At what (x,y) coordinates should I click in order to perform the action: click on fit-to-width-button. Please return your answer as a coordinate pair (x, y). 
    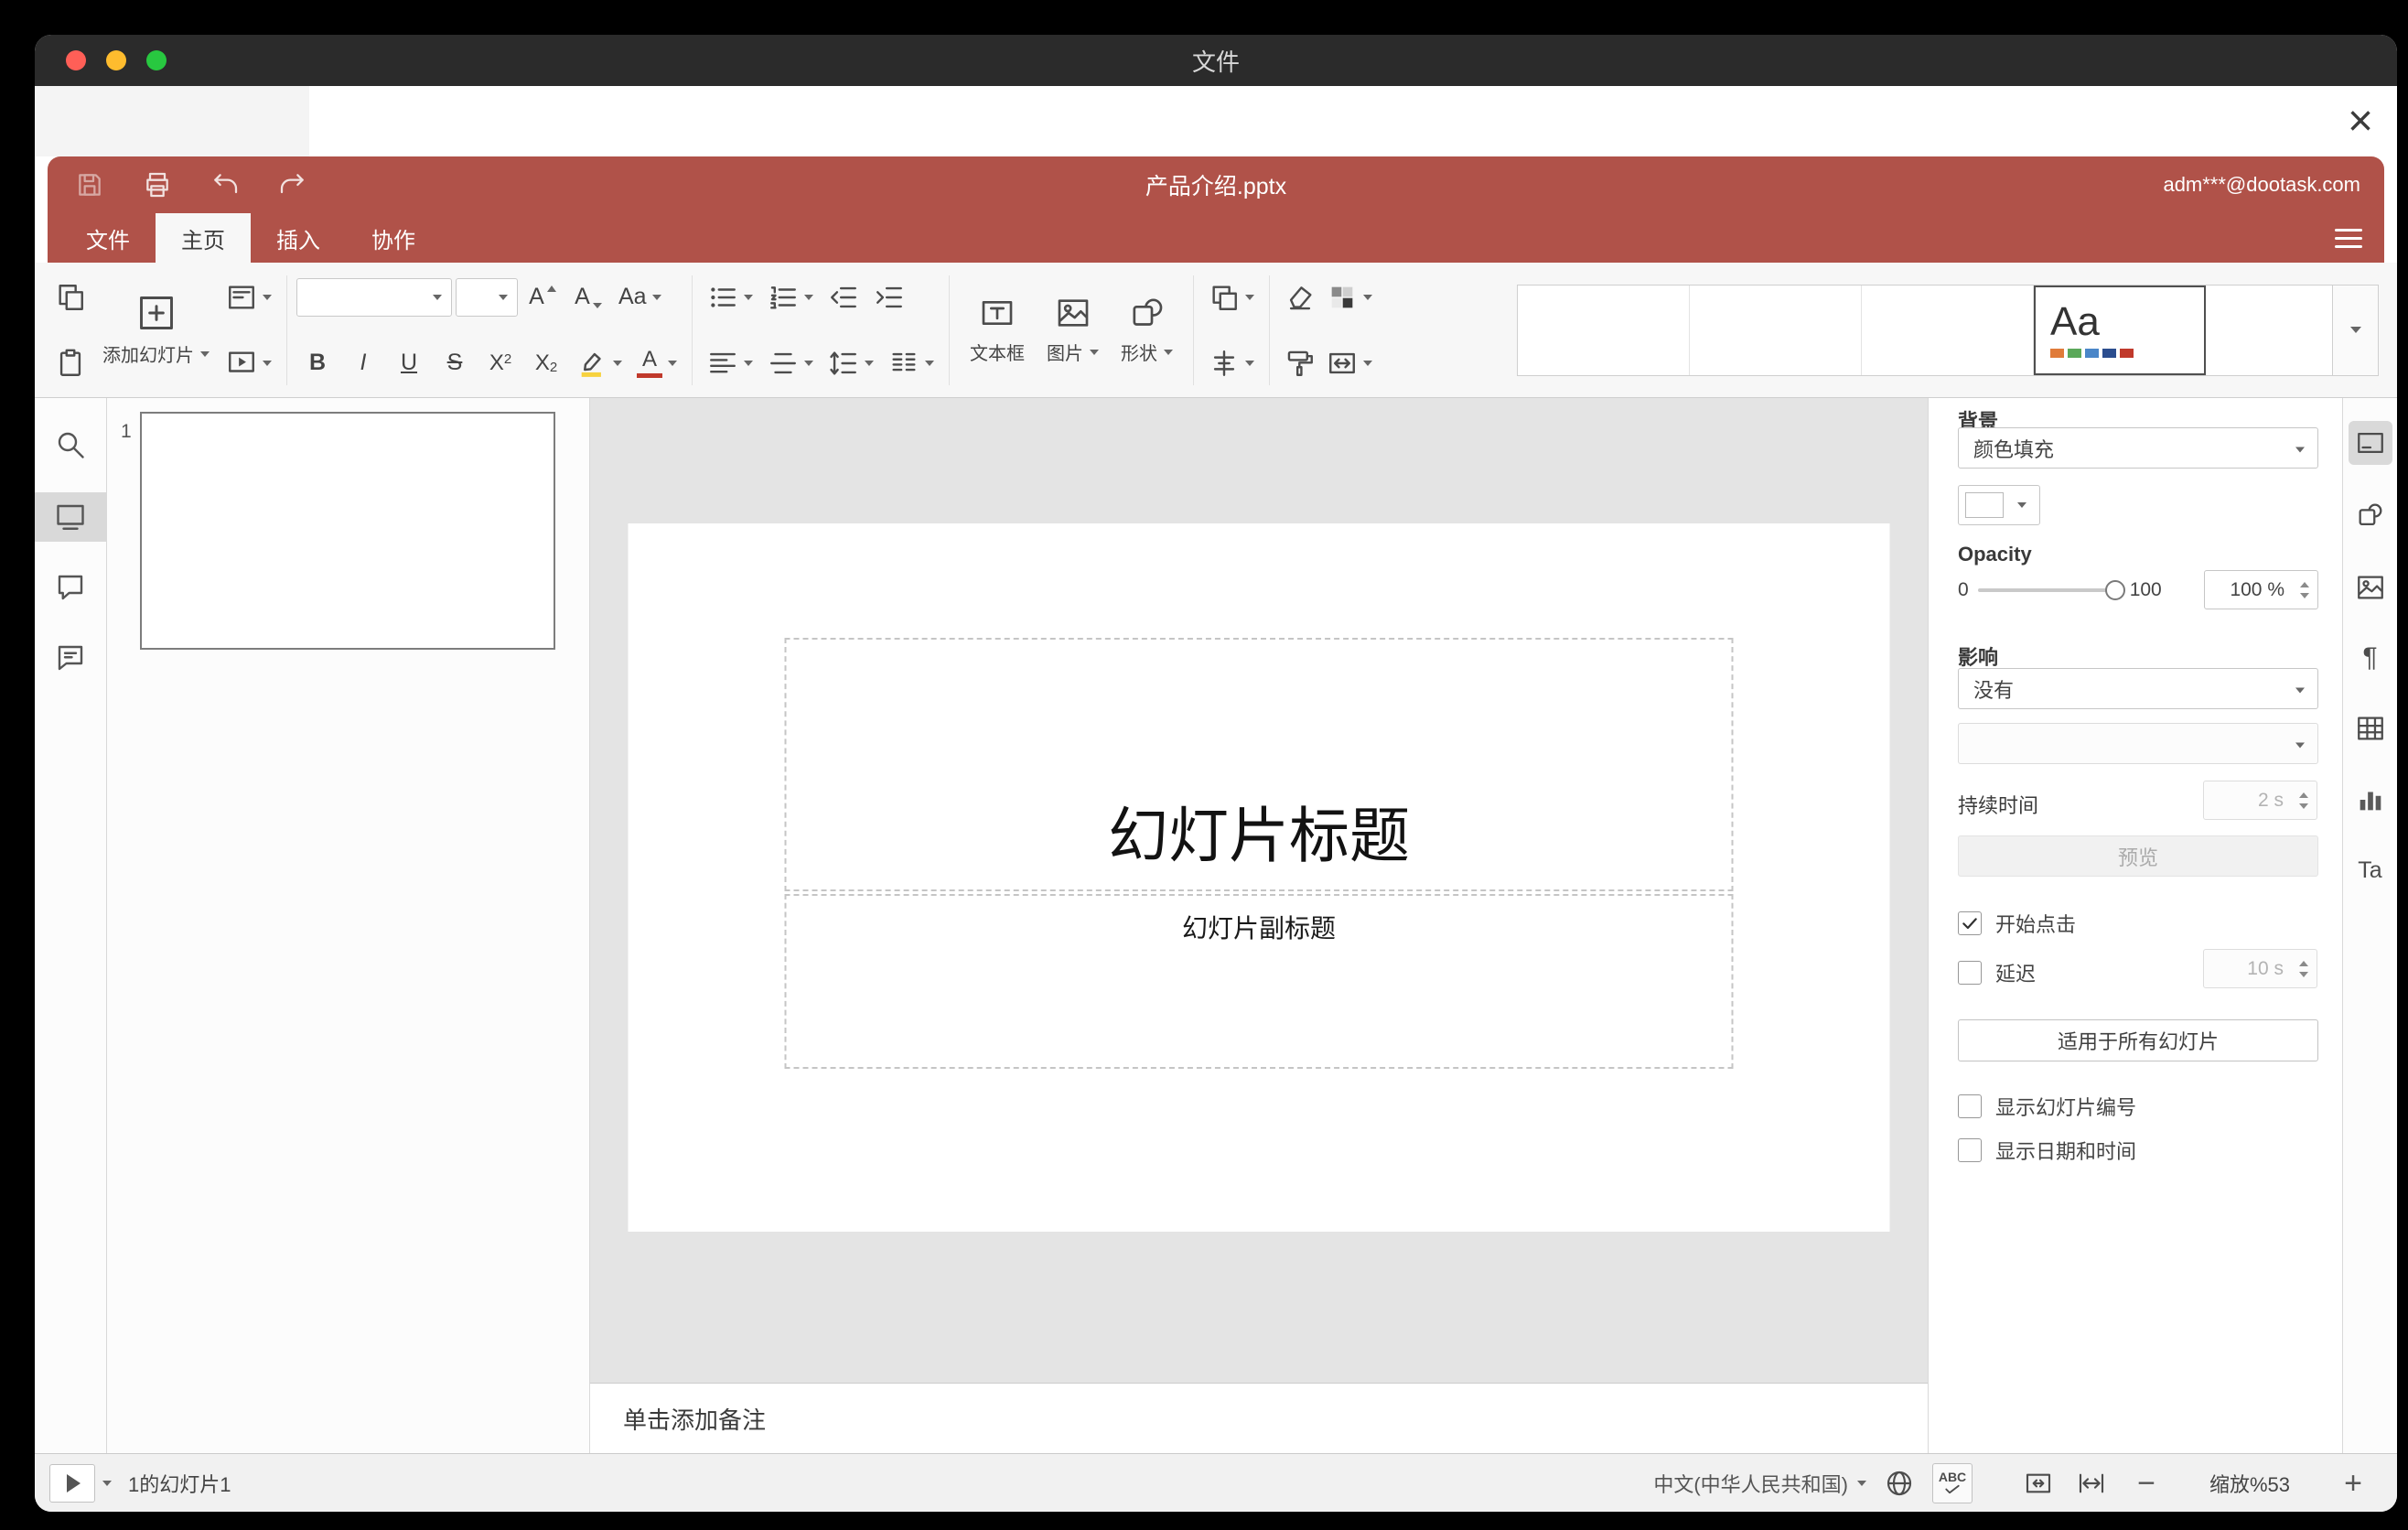
    Looking at the image, I should click on (2091, 1483).